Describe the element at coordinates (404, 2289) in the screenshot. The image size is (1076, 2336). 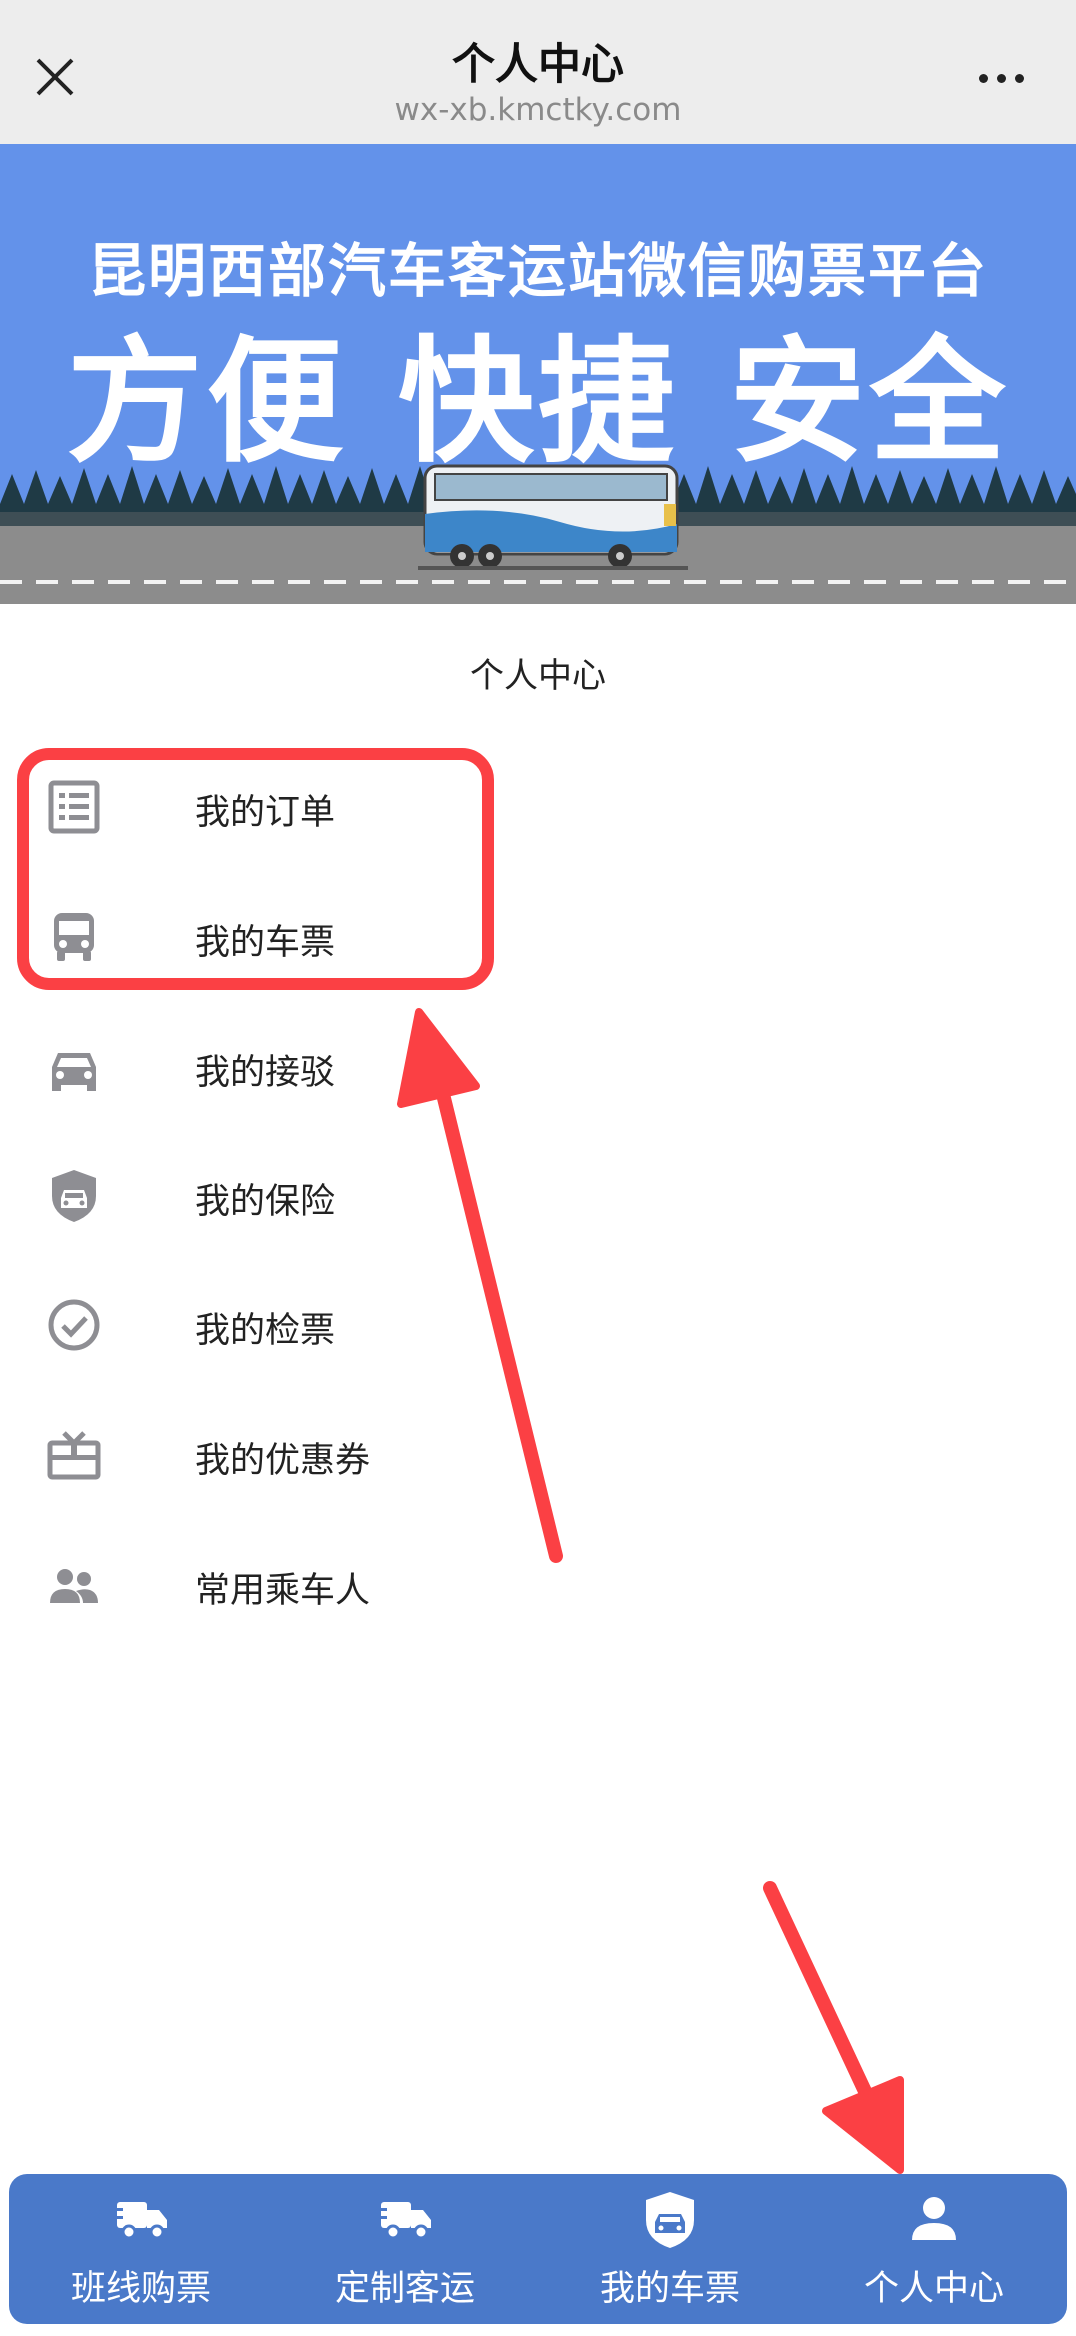
I see `tab-label: 定制客运` at that location.